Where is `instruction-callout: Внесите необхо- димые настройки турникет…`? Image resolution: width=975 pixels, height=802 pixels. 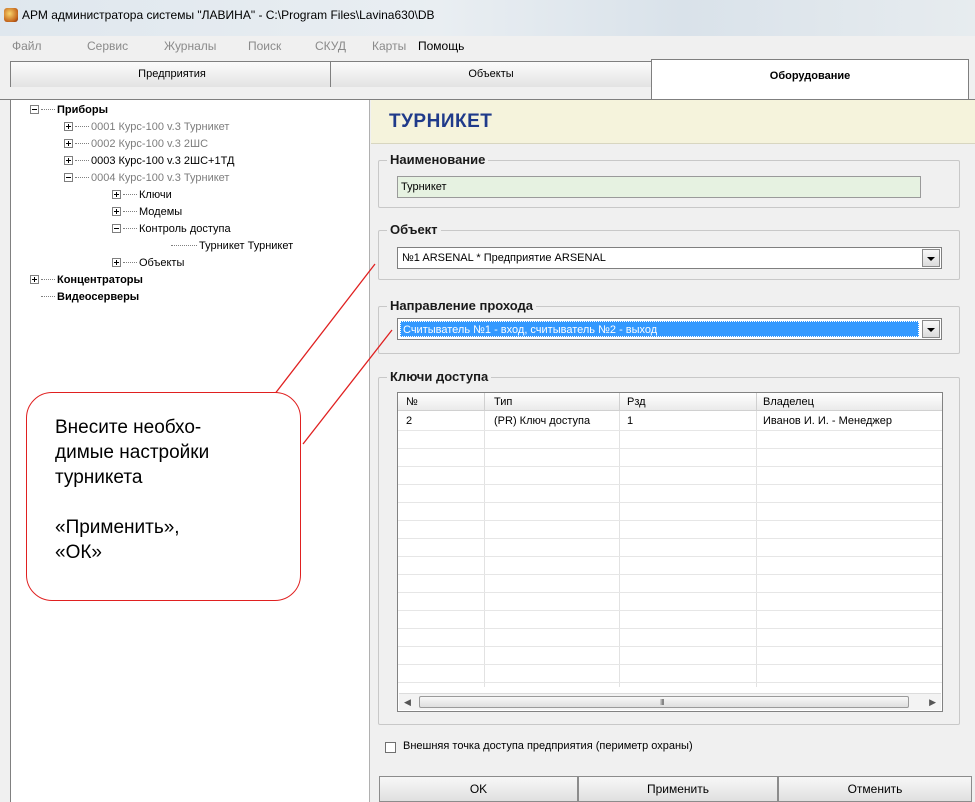 instruction-callout: Внесите необхо- димые настройки турникет… is located at coordinates (163, 496).